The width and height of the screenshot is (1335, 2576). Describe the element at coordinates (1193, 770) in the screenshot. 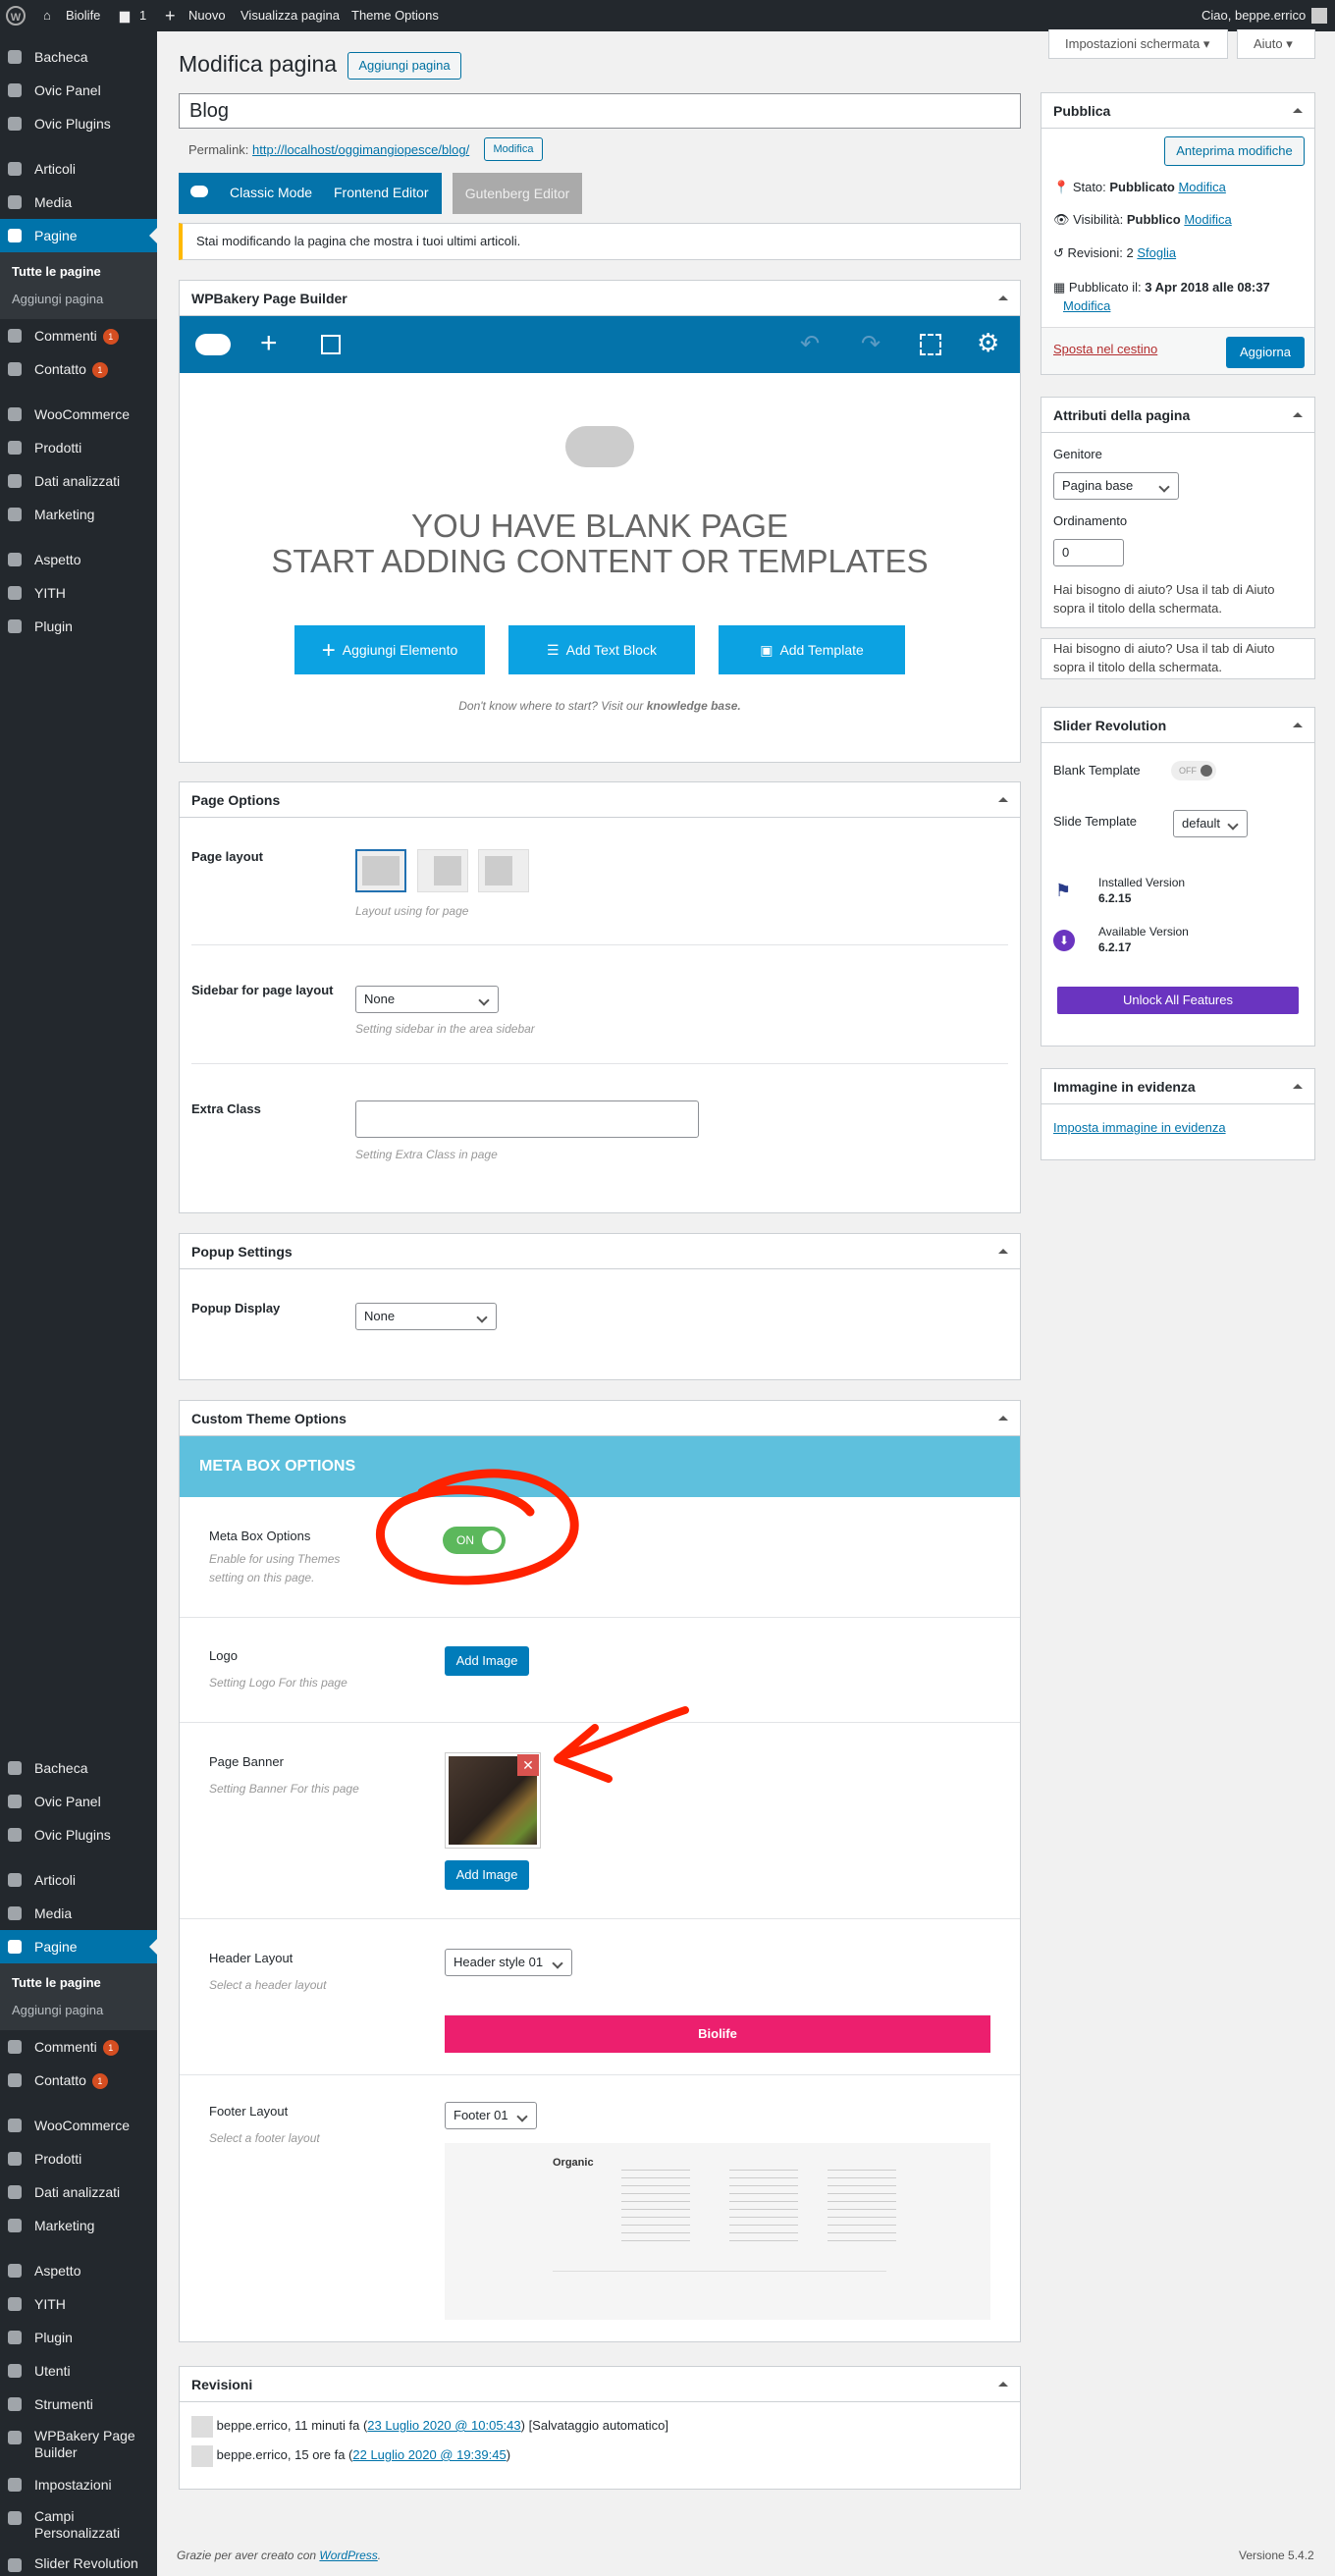

I see `blank-template-toggle: OFF` at that location.